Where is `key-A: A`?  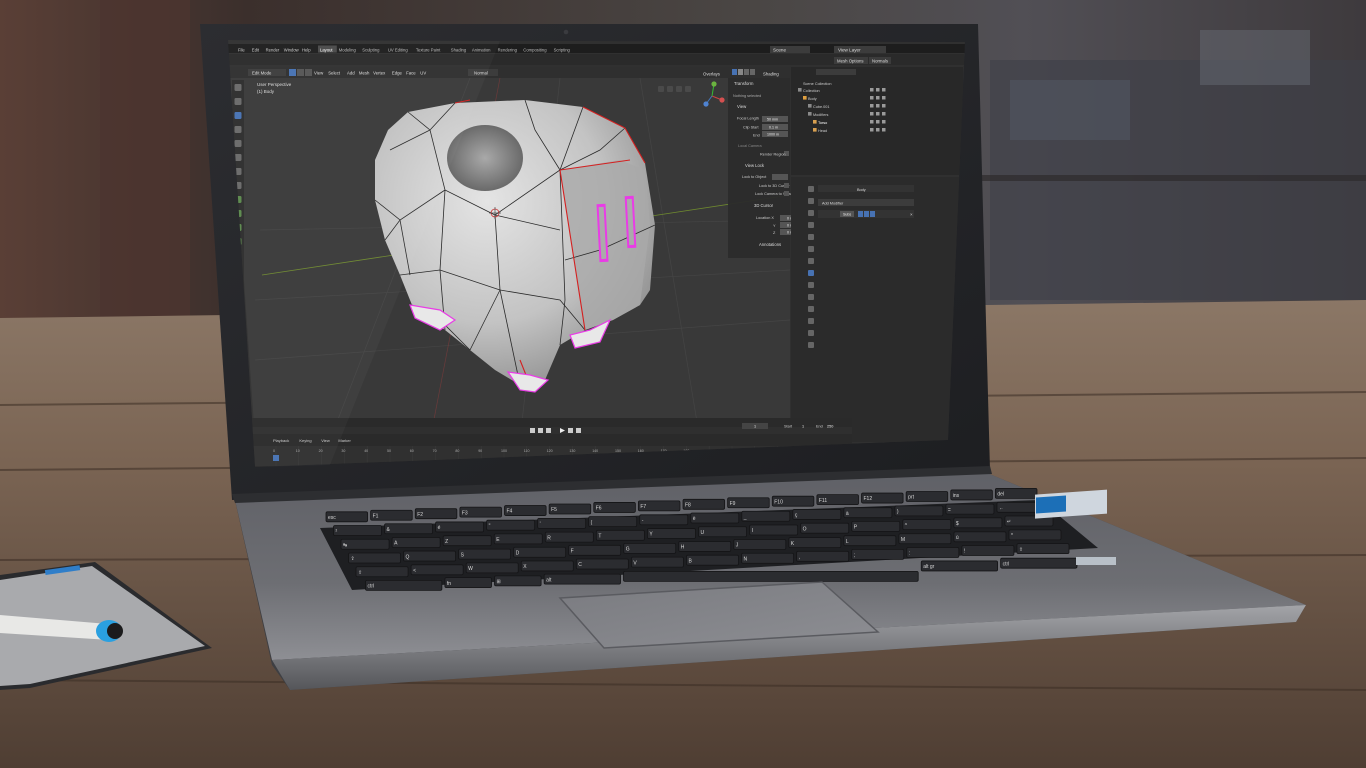 key-A: A is located at coordinates (416, 542).